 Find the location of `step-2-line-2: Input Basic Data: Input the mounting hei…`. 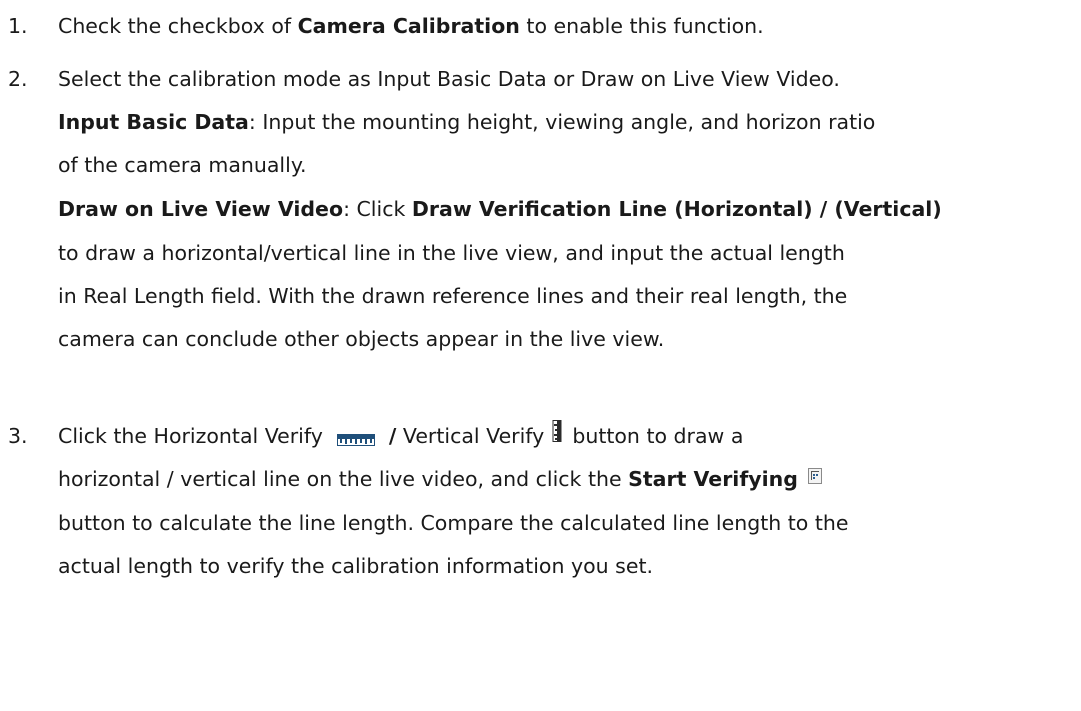

step-2-line-2: Input Basic Data: Input the mounting hei… is located at coordinates (466, 122).